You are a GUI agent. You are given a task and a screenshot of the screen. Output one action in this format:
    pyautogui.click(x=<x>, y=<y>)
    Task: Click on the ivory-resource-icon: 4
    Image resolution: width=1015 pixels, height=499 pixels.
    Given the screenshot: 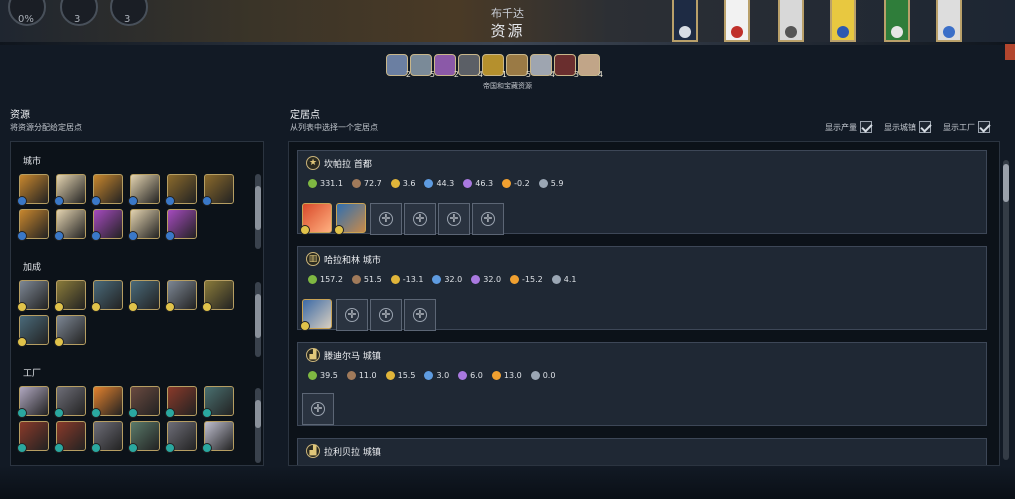 What is the action you would take?
    pyautogui.click(x=590, y=66)
    